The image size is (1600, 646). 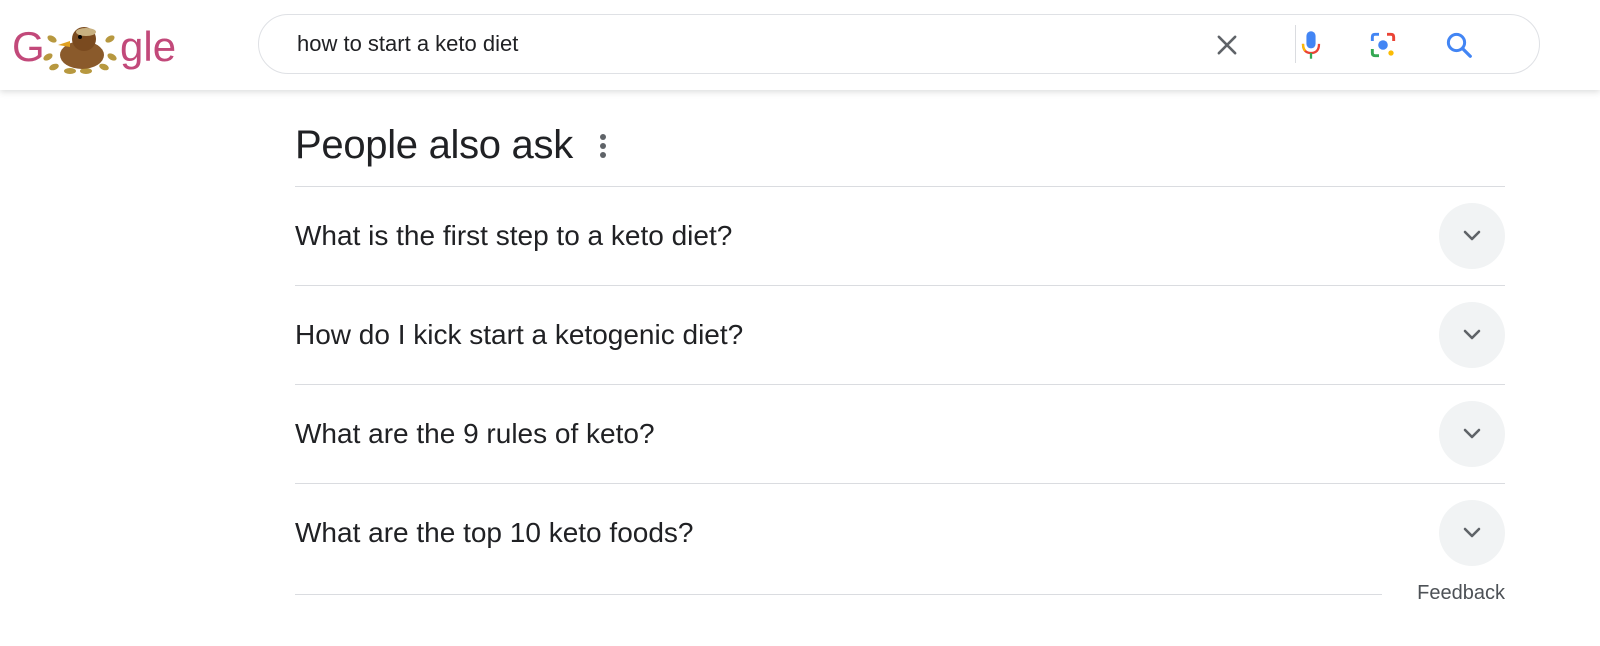 What do you see at coordinates (28, 46) in the screenshot?
I see `svg-text: G` at bounding box center [28, 46].